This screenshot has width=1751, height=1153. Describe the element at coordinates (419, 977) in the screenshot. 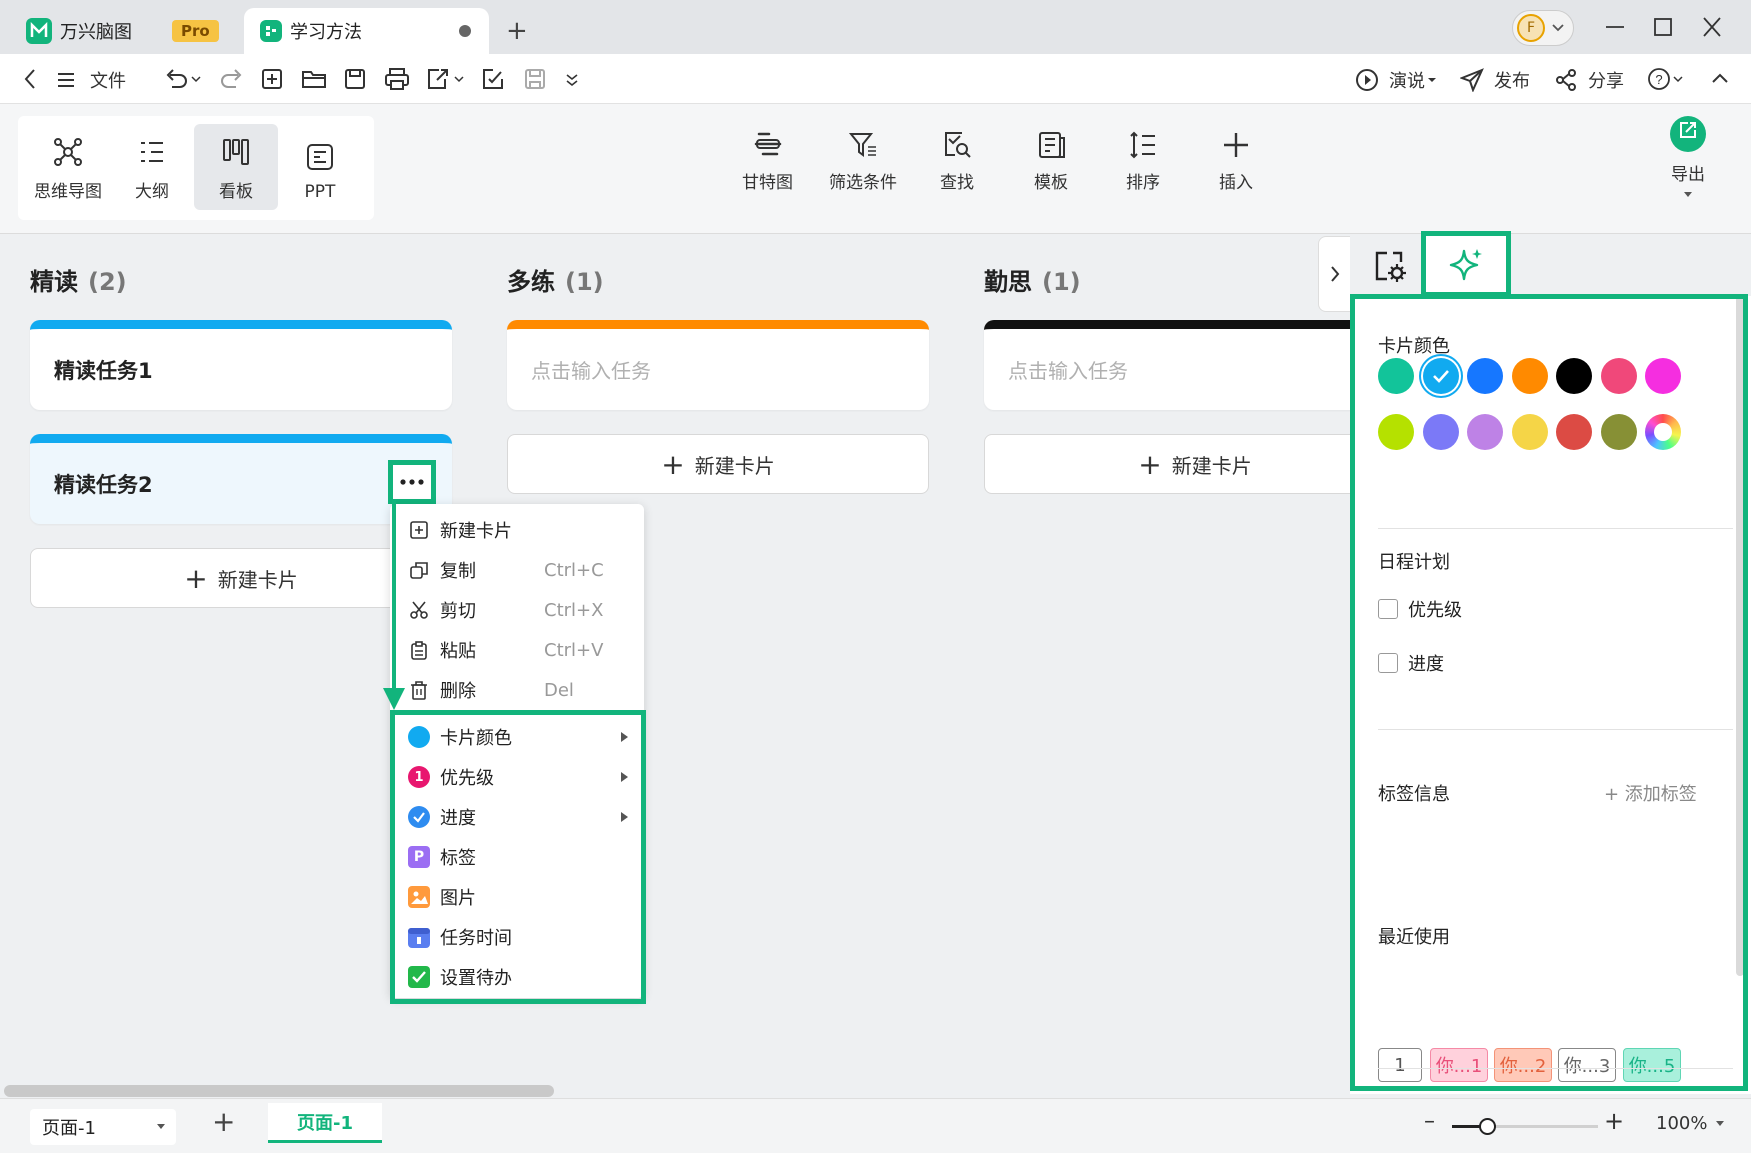

I see `todo-icon` at that location.